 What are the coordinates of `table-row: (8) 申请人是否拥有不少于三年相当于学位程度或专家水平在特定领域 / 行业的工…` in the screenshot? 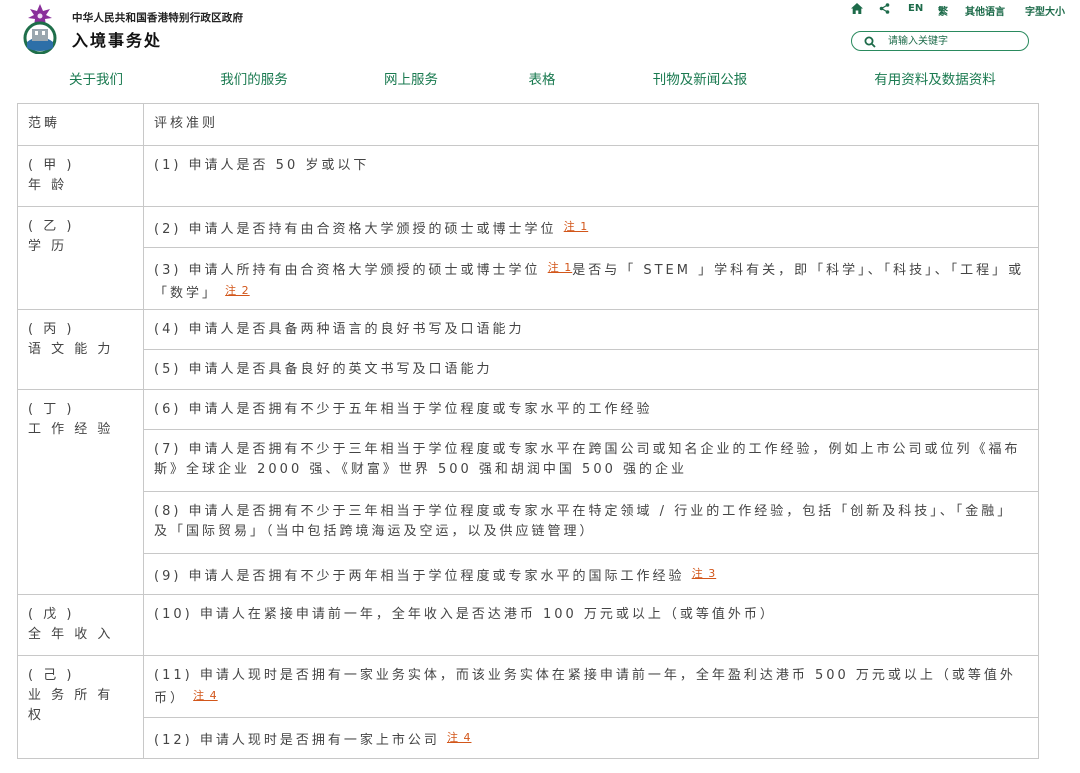 It's located at (528, 522).